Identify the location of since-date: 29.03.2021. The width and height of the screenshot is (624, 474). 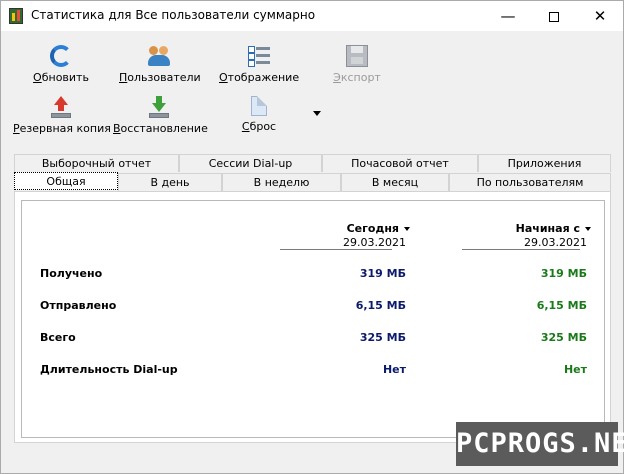
(555, 242).